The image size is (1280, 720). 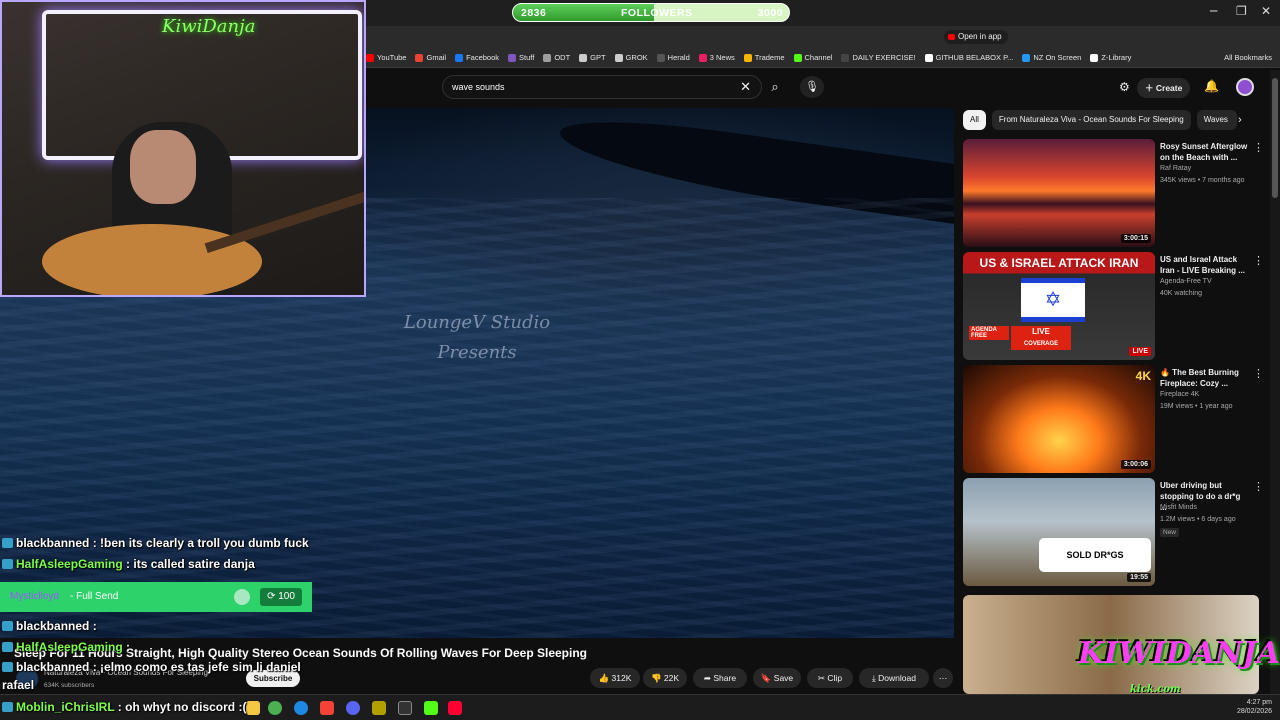 I want to click on bookmark-label: Facebook, so click(x=483, y=57).